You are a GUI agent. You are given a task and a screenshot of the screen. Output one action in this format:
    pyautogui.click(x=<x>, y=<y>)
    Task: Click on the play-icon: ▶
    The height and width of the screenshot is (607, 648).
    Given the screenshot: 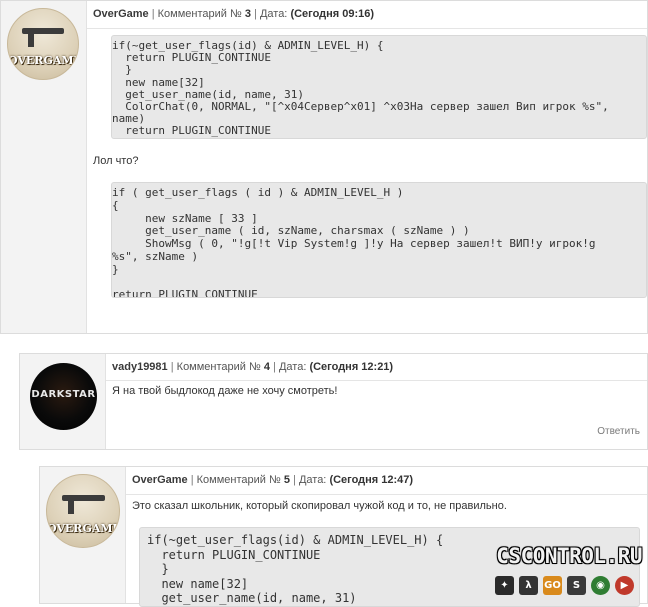 What is the action you would take?
    pyautogui.click(x=624, y=585)
    